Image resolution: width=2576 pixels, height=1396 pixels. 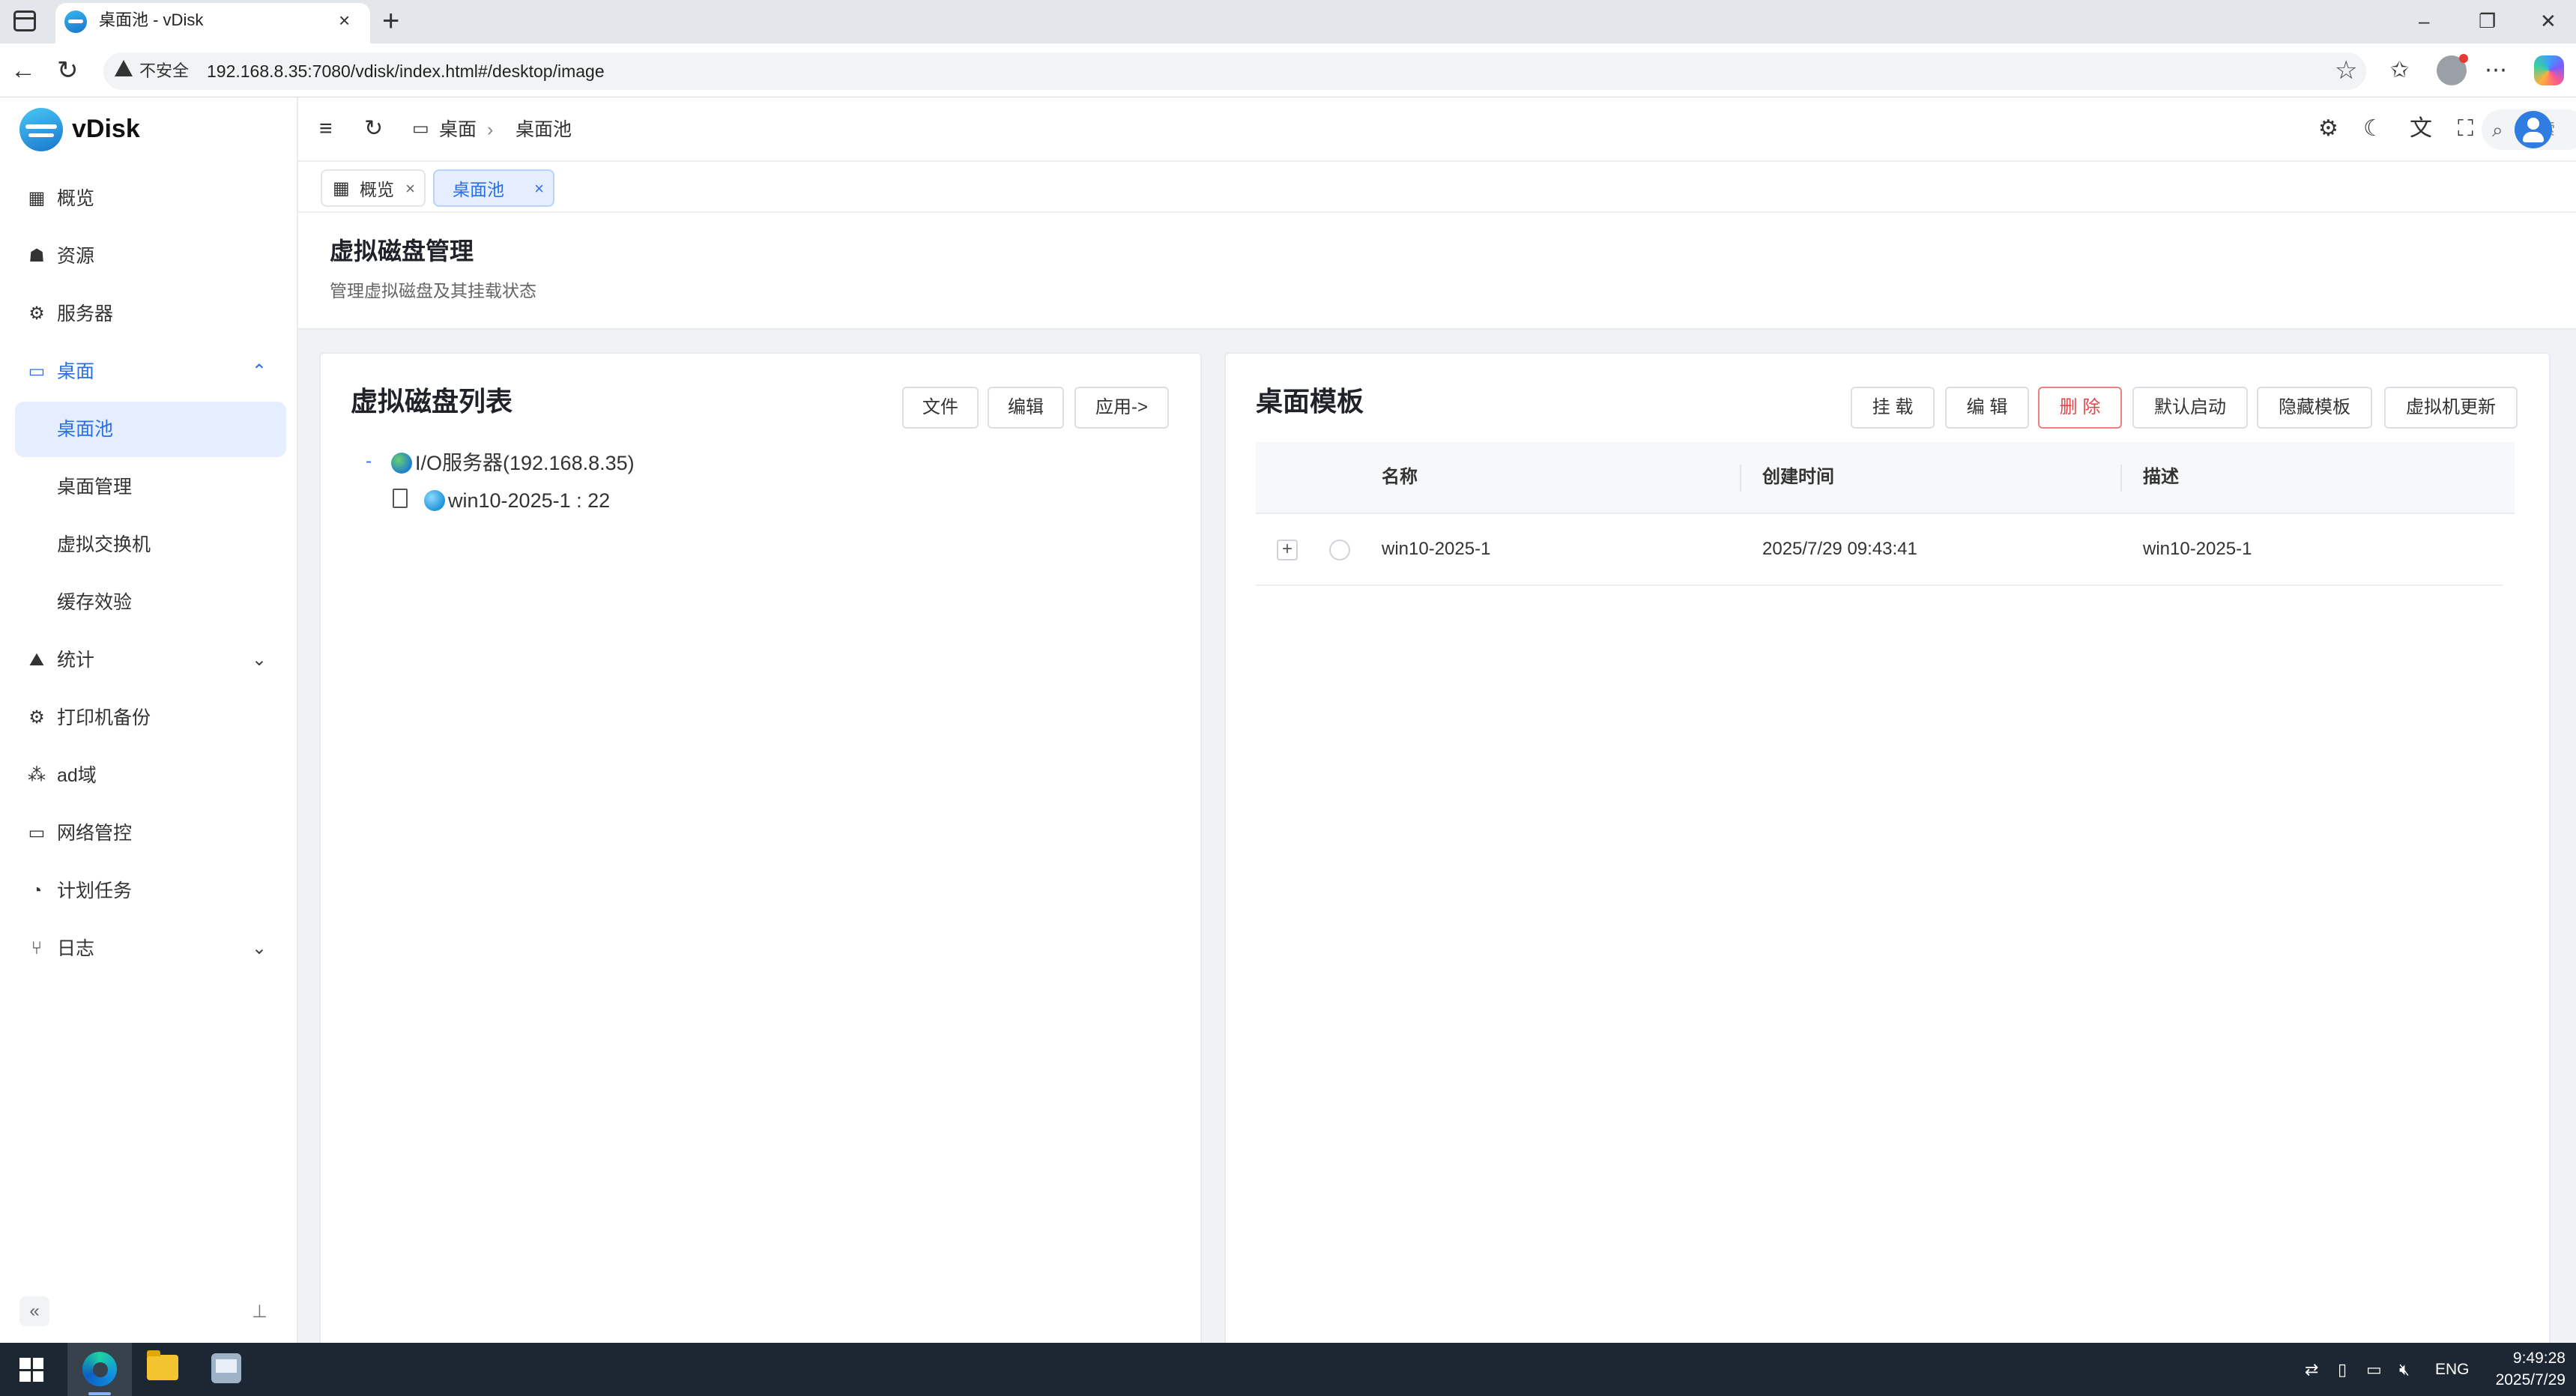 I want to click on column-header-name: 名称, so click(x=1400, y=477).